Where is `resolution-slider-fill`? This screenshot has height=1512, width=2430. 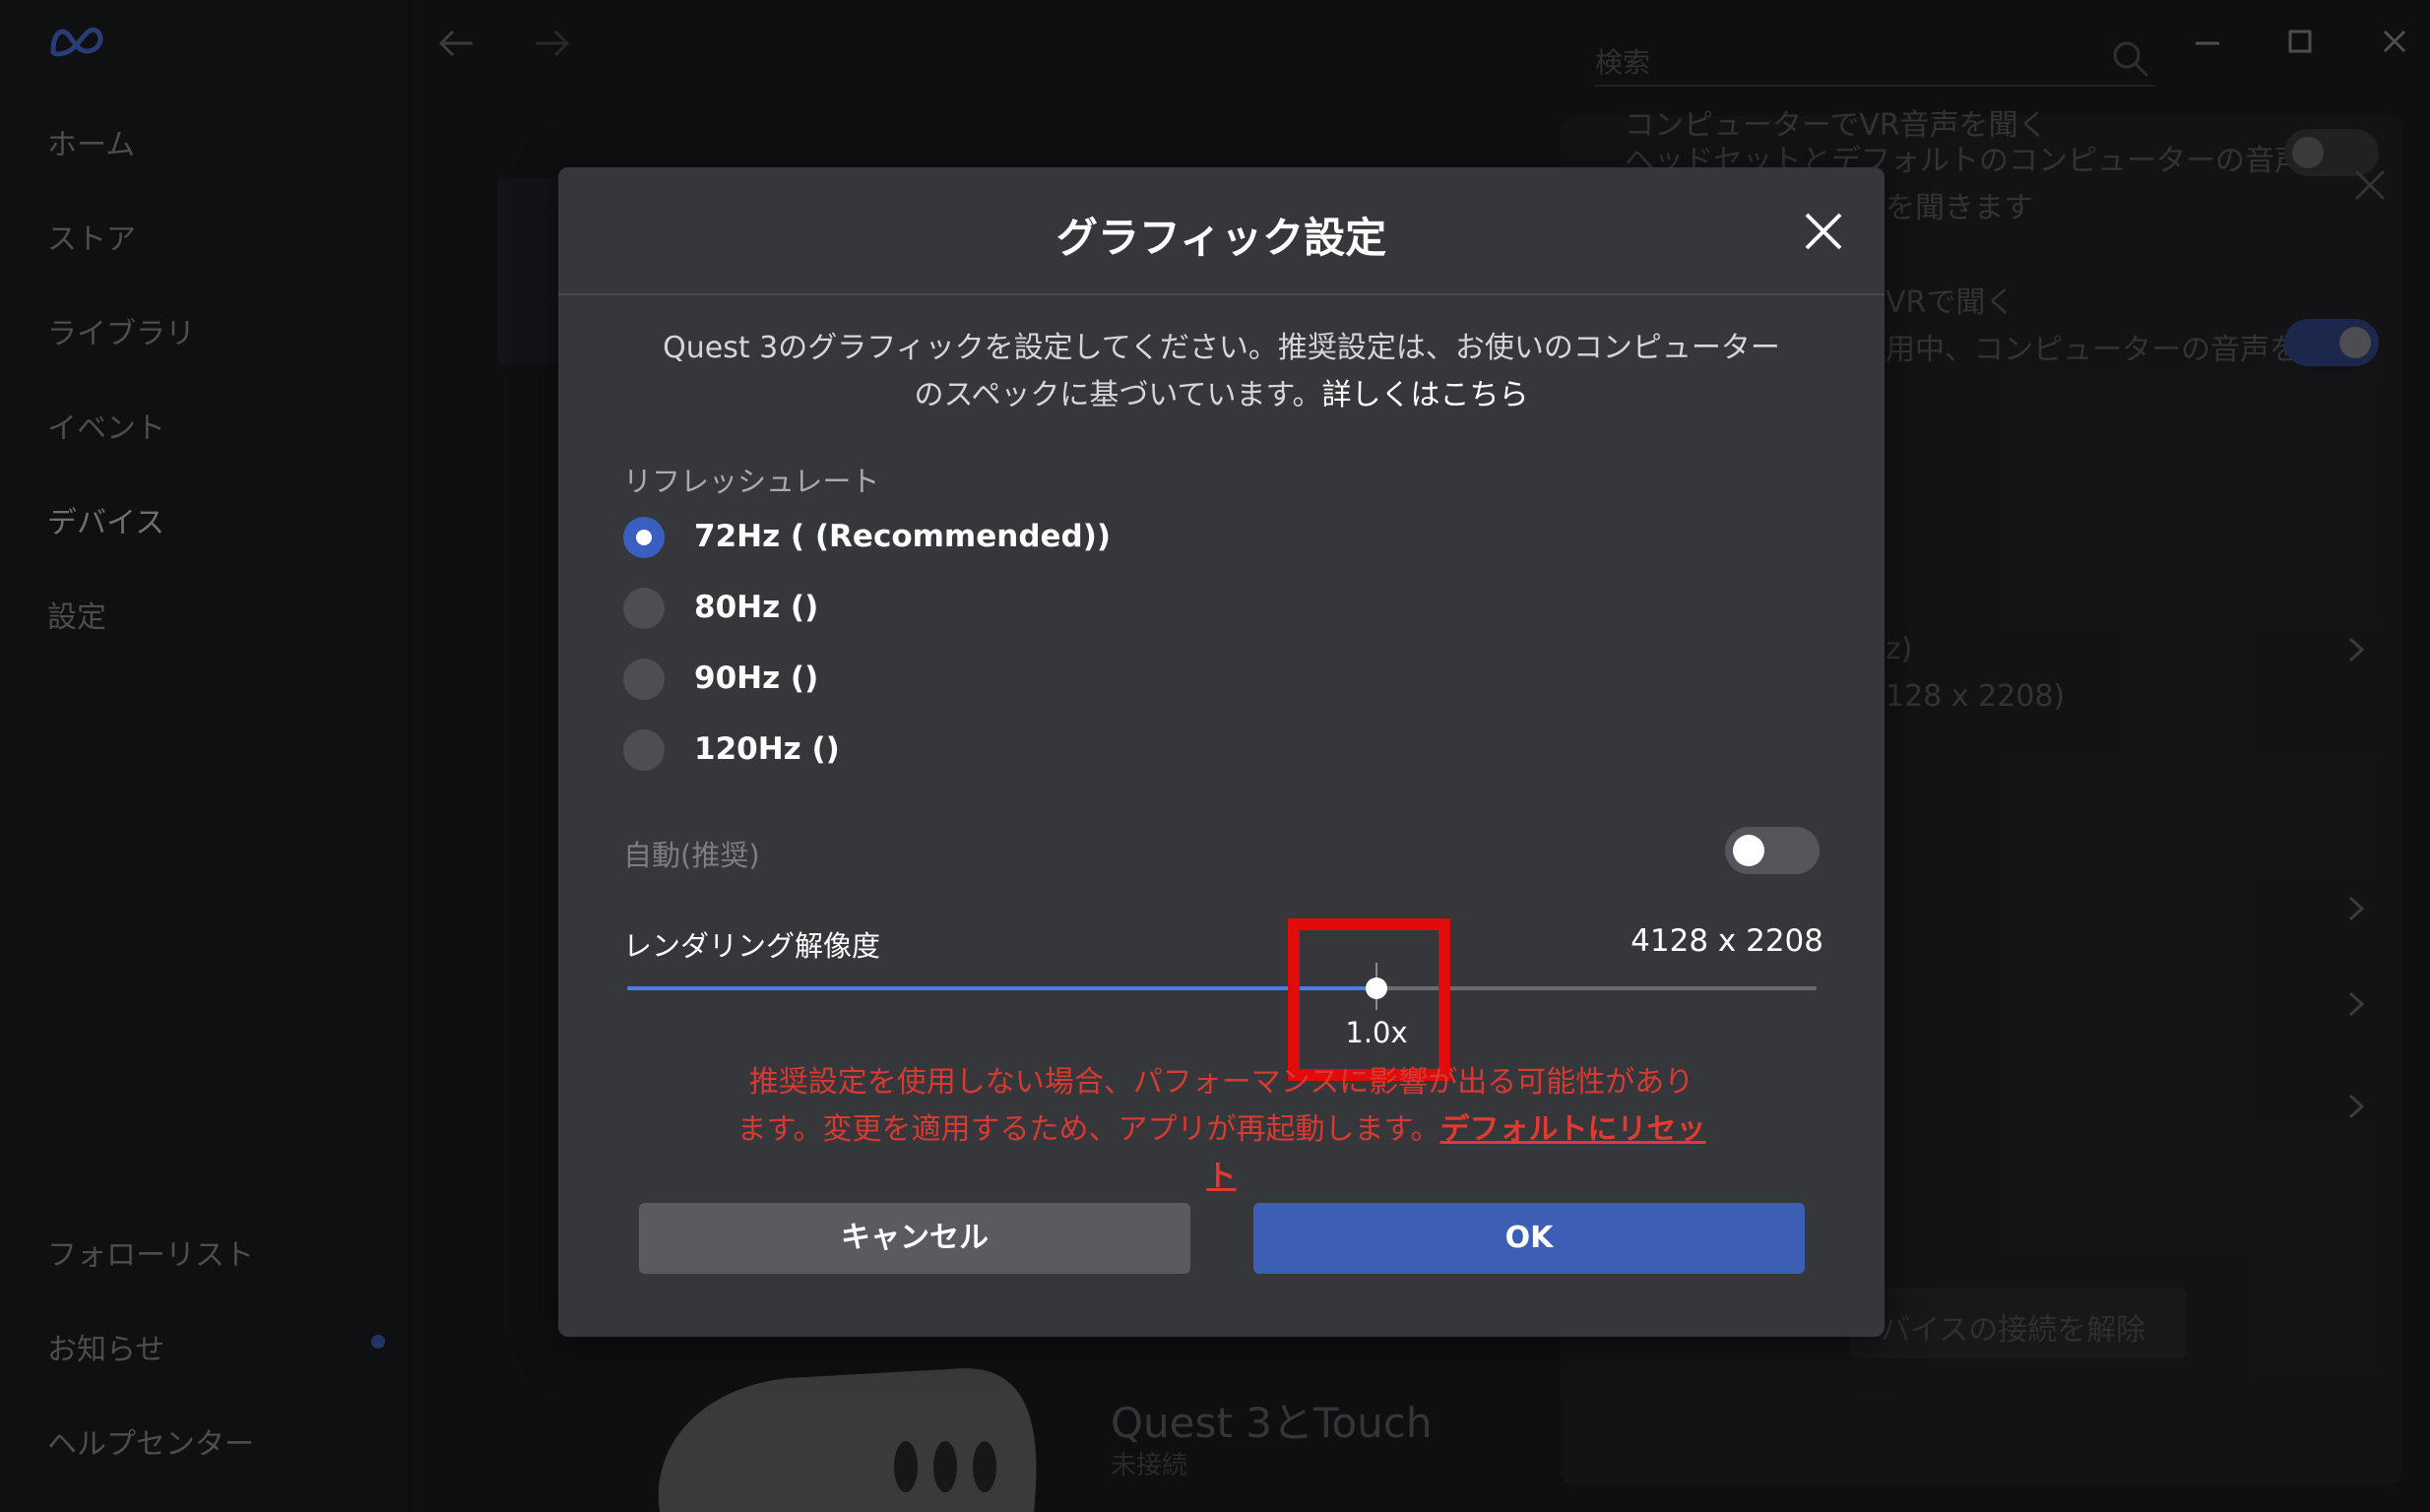 resolution-slider-fill is located at coordinates (1002, 988).